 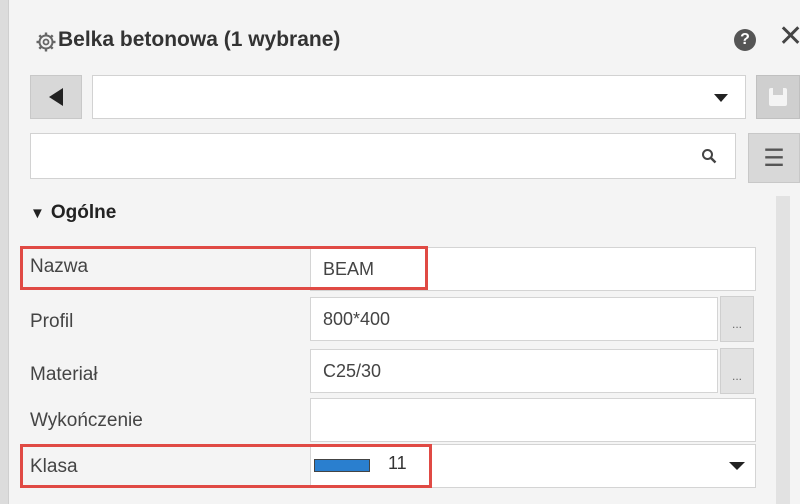 I want to click on search-icon, so click(x=709, y=156).